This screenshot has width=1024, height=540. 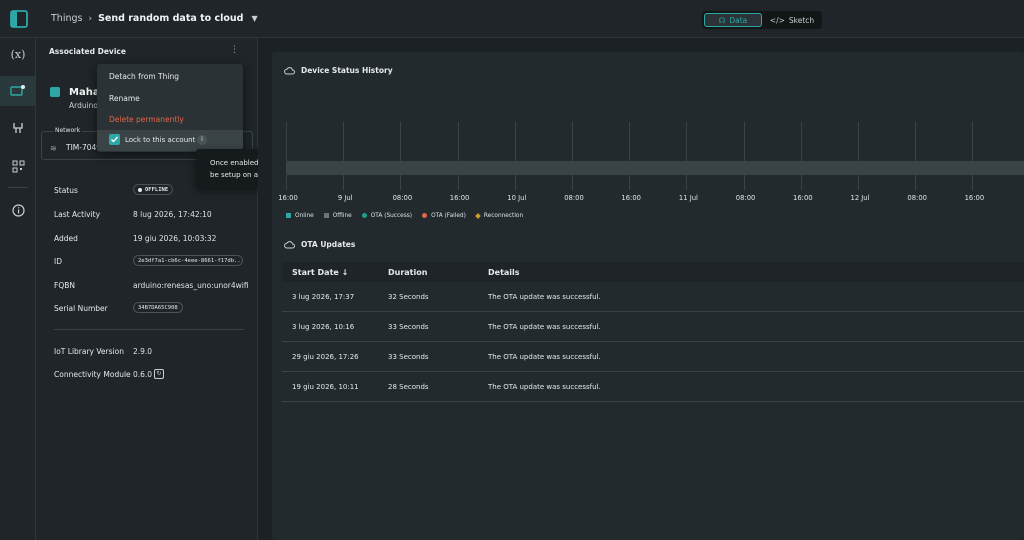 I want to click on col-start-date: Start Date ↓, so click(x=320, y=272).